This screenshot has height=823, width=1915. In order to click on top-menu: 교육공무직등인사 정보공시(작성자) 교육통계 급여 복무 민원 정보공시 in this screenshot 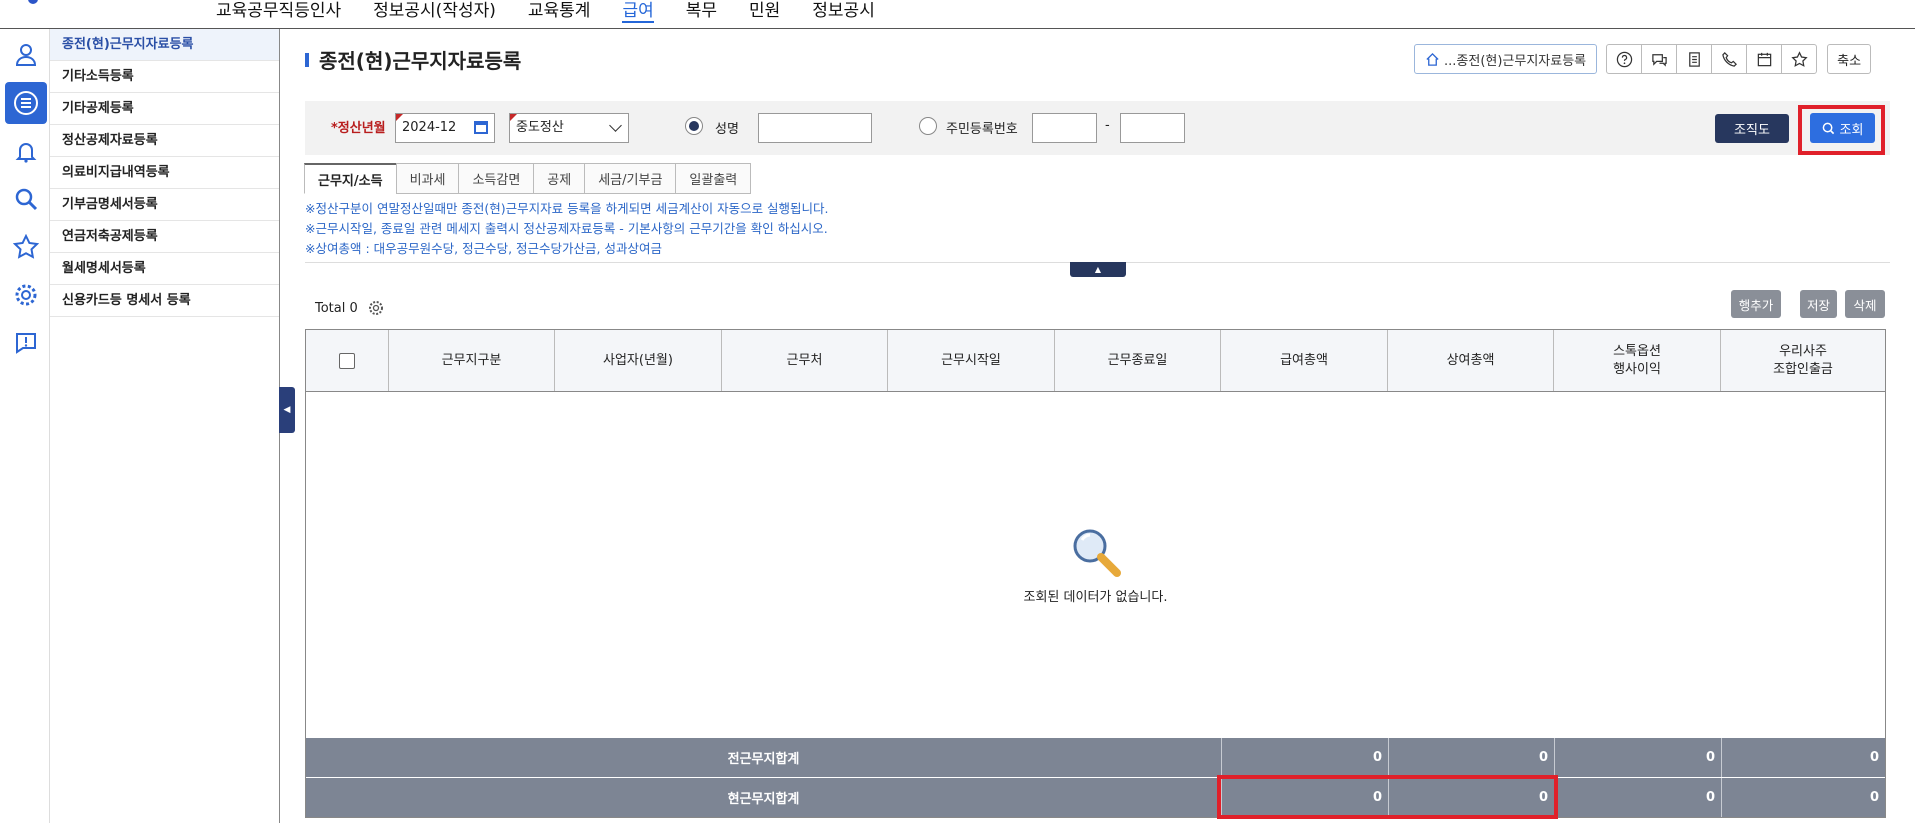, I will do `click(545, 11)`.